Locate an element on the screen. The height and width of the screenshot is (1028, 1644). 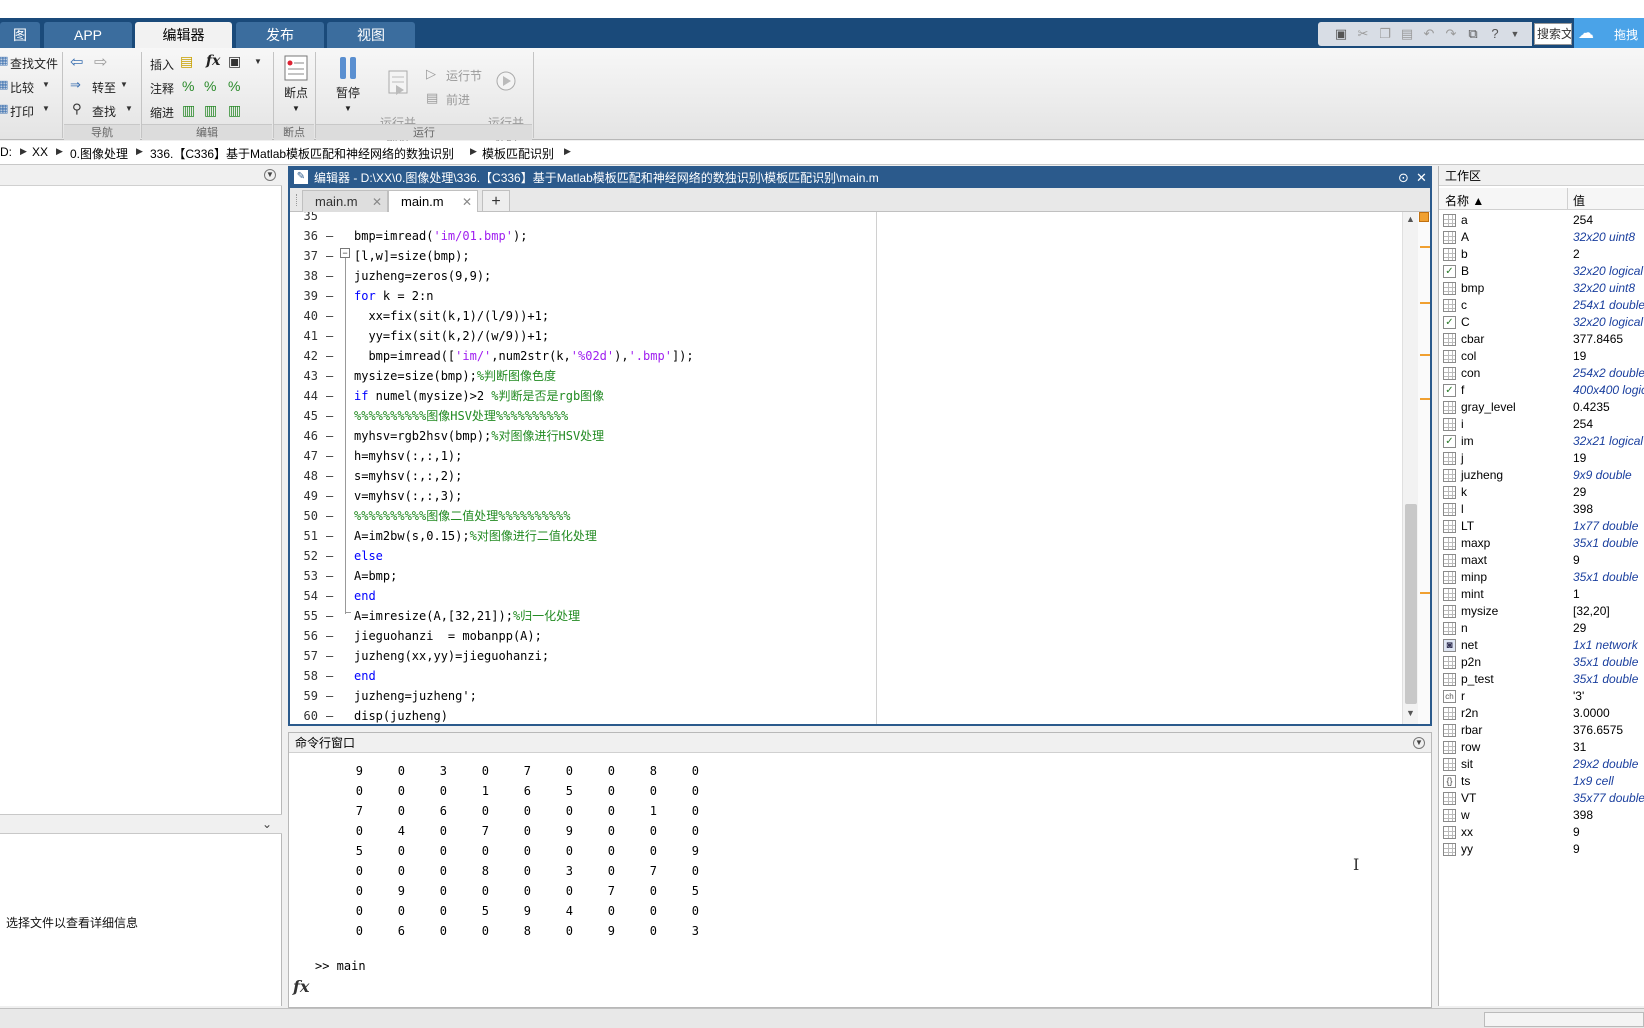
undo-icon: ↶ is located at coordinates (1429, 34).